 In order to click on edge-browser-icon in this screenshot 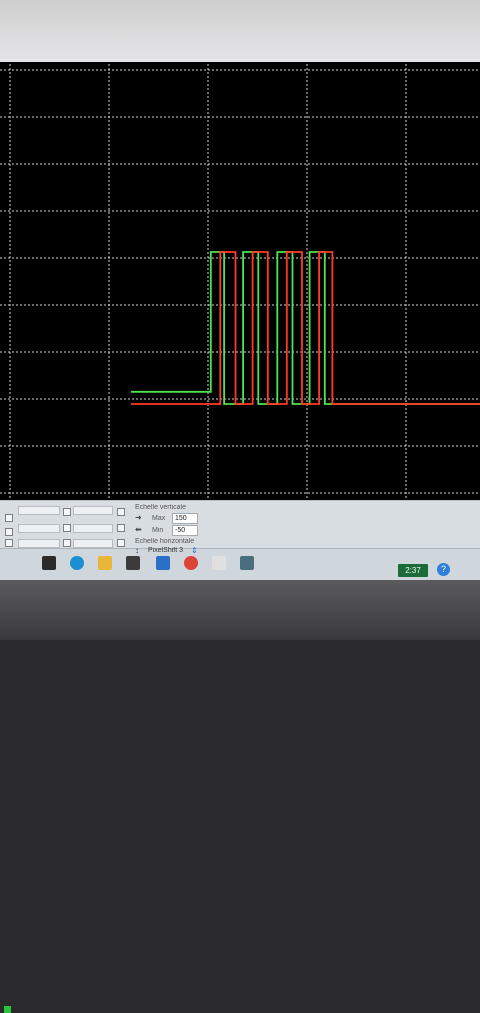, I will do `click(77, 563)`.